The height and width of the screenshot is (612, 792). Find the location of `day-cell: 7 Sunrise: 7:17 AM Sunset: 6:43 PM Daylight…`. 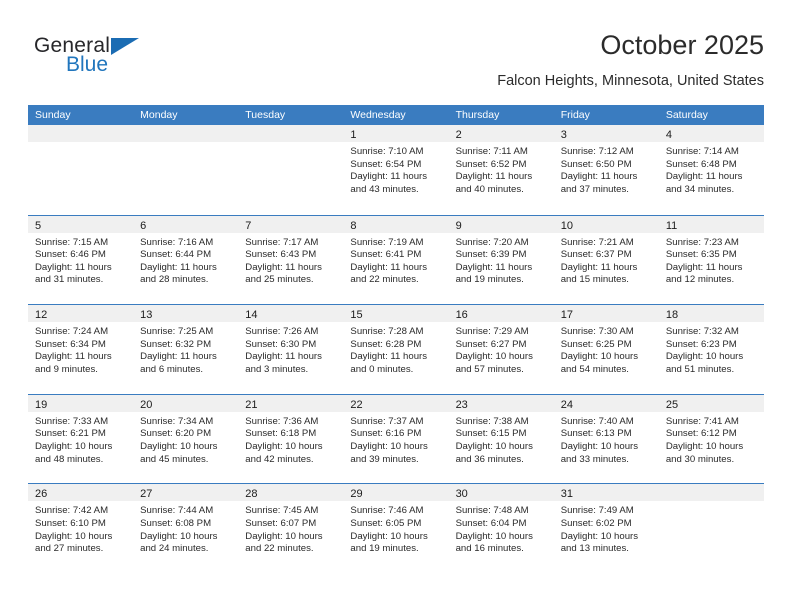

day-cell: 7 Sunrise: 7:17 AM Sunset: 6:43 PM Daylight… is located at coordinates (291, 260).